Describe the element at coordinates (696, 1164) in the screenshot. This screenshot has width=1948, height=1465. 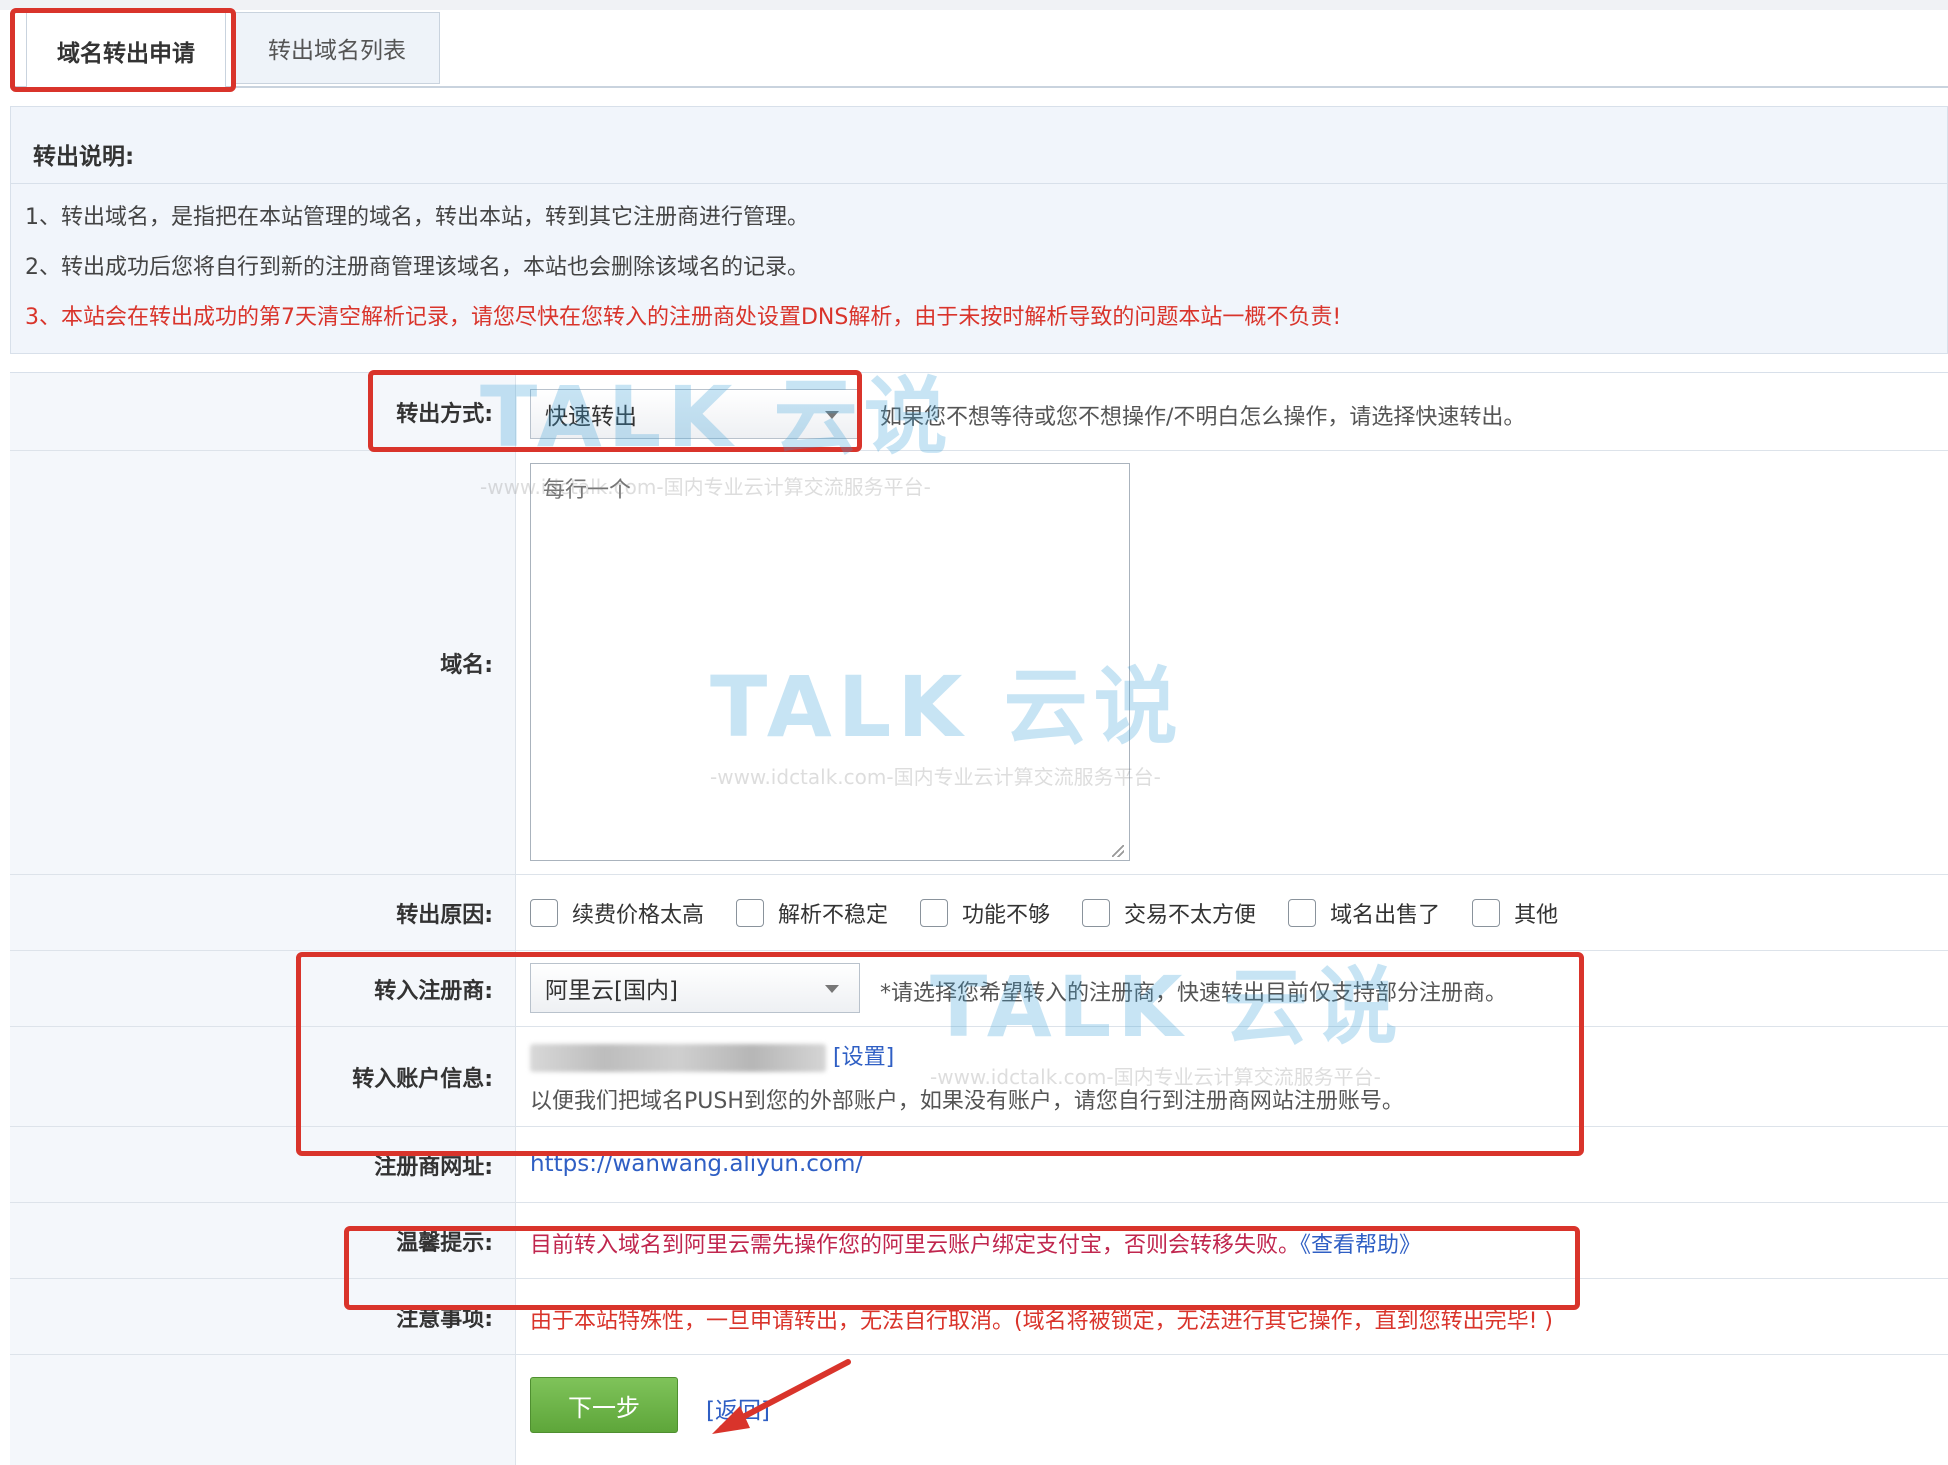
I see `registrar-url-link: https://wanwang.aliyun.com/` at that location.